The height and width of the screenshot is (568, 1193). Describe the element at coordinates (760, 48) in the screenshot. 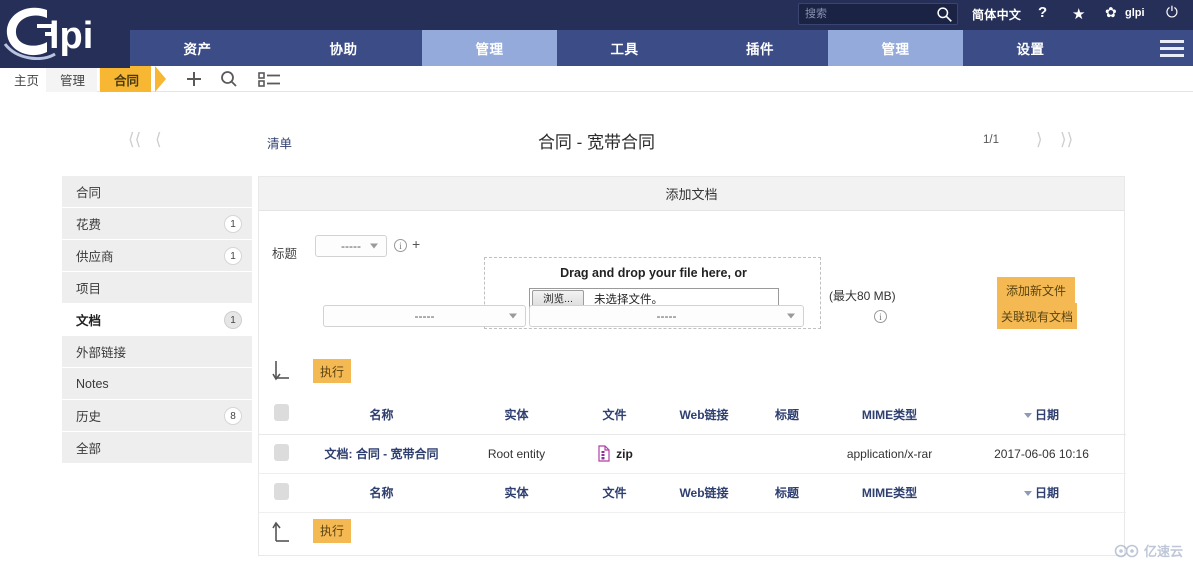

I see `nav-item-plugins: 插件` at that location.